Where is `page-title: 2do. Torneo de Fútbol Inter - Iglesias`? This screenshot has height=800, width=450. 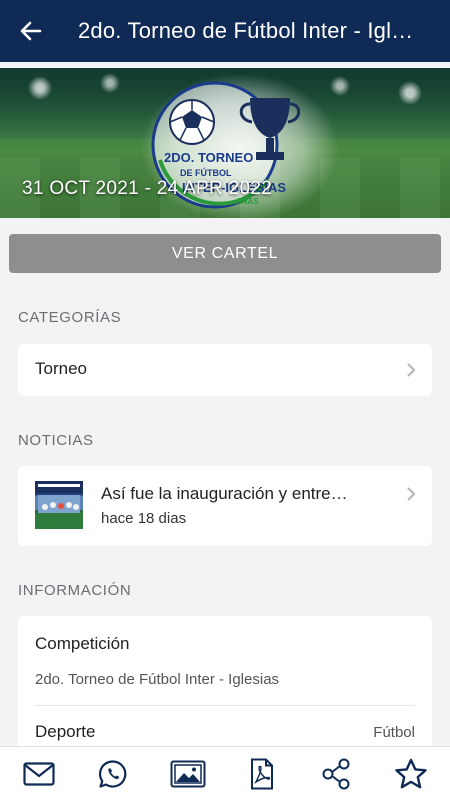 page-title: 2do. Torneo de Fútbol Inter - Iglesias is located at coordinates (250, 30).